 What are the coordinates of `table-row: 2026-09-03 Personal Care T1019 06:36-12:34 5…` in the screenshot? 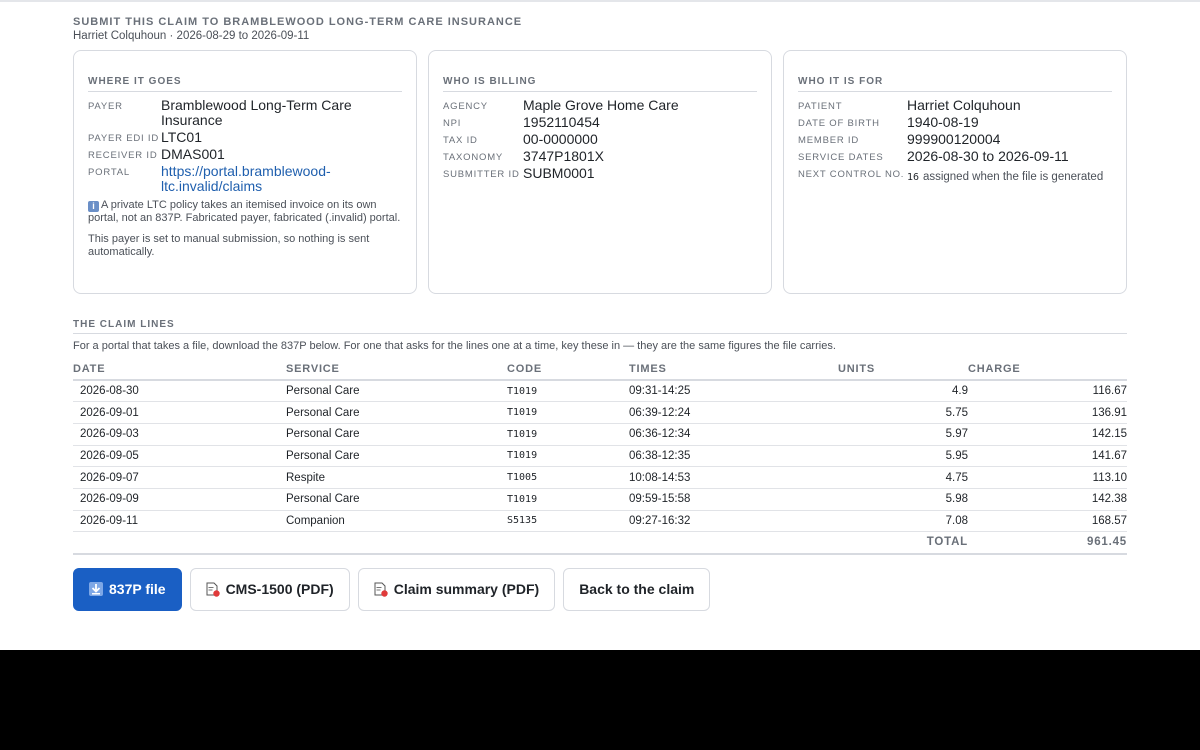 It's located at (600, 434).